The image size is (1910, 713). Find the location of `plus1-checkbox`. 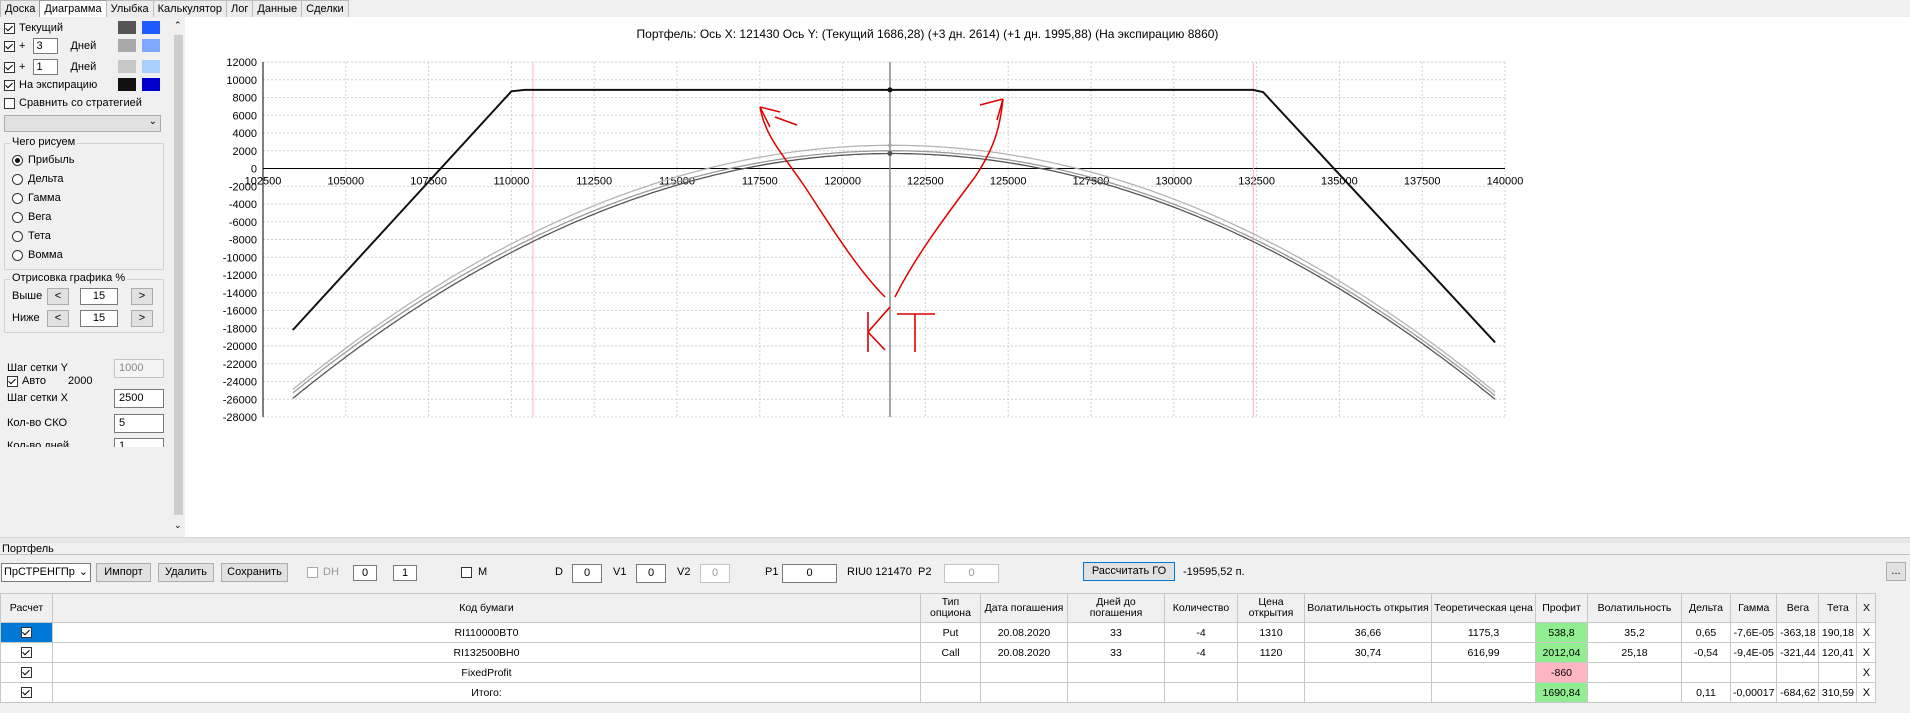

plus1-checkbox is located at coordinates (9, 67).